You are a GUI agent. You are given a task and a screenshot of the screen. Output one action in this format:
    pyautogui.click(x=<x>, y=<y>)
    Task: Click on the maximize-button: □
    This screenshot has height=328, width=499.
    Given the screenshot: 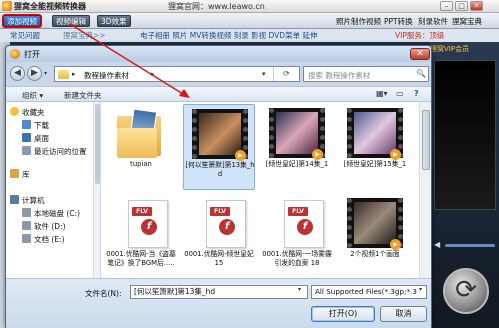 What is the action you would take?
    pyautogui.click(x=461, y=6)
    